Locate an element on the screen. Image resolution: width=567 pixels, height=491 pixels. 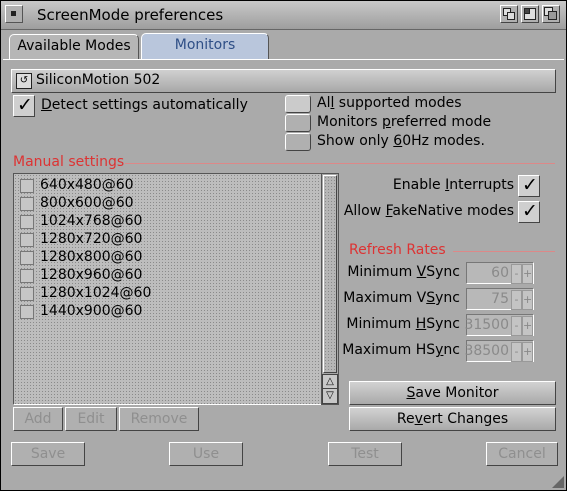
min-vsync-field: 60- + is located at coordinates (500, 273).